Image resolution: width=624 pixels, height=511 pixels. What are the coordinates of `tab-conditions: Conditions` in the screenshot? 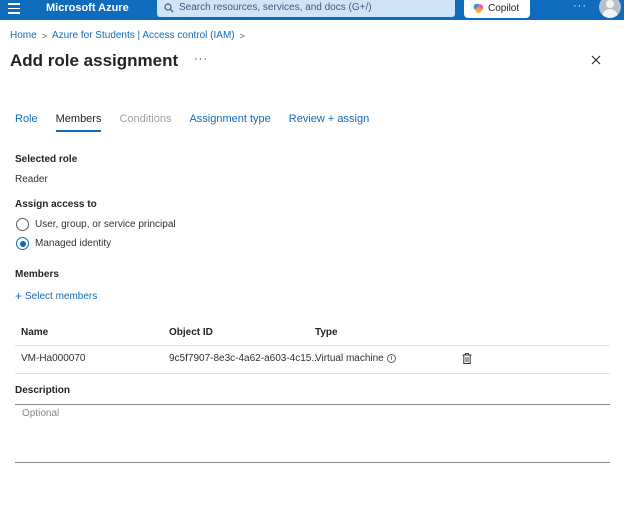 It's located at (145, 119).